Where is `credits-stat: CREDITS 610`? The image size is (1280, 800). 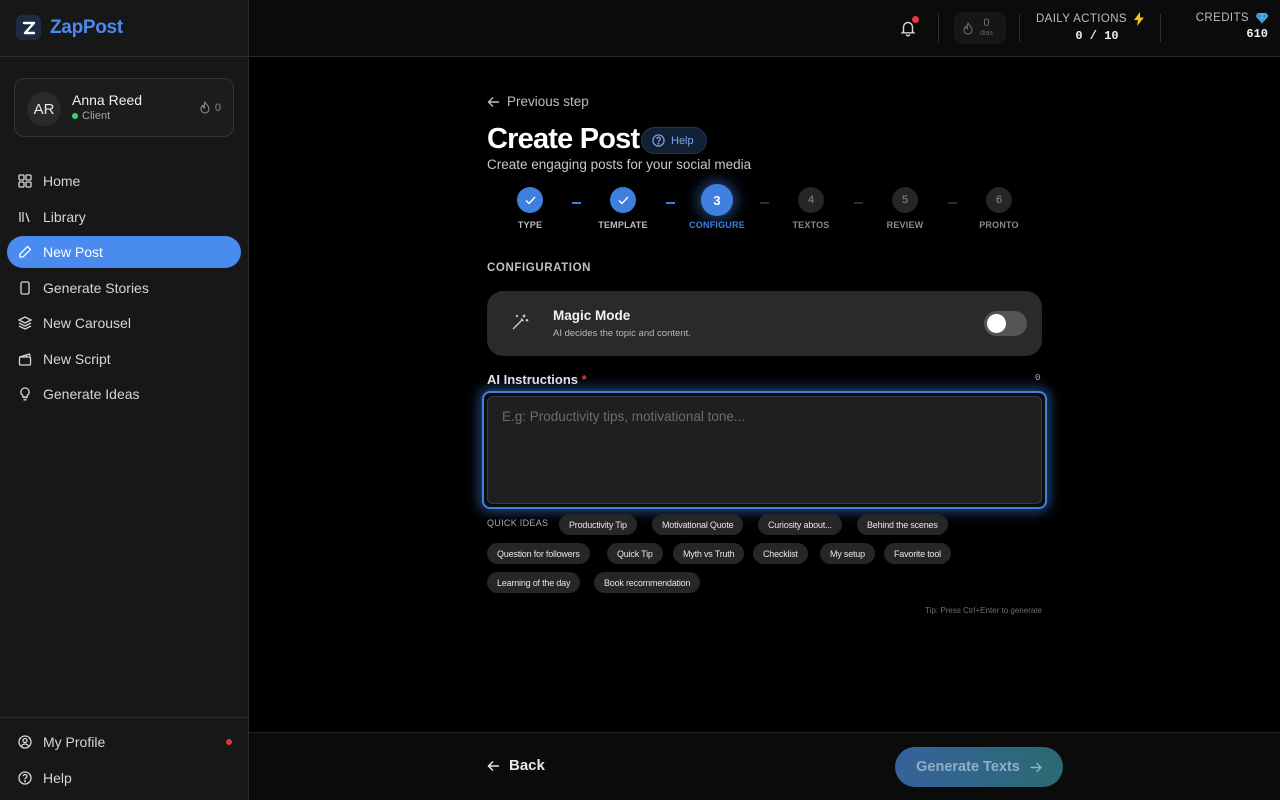 credits-stat: CREDITS 610 is located at coordinates (1224, 26).